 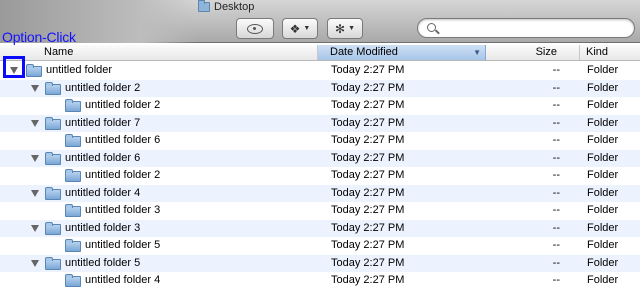 I want to click on window-title: Desktop, so click(x=226, y=7).